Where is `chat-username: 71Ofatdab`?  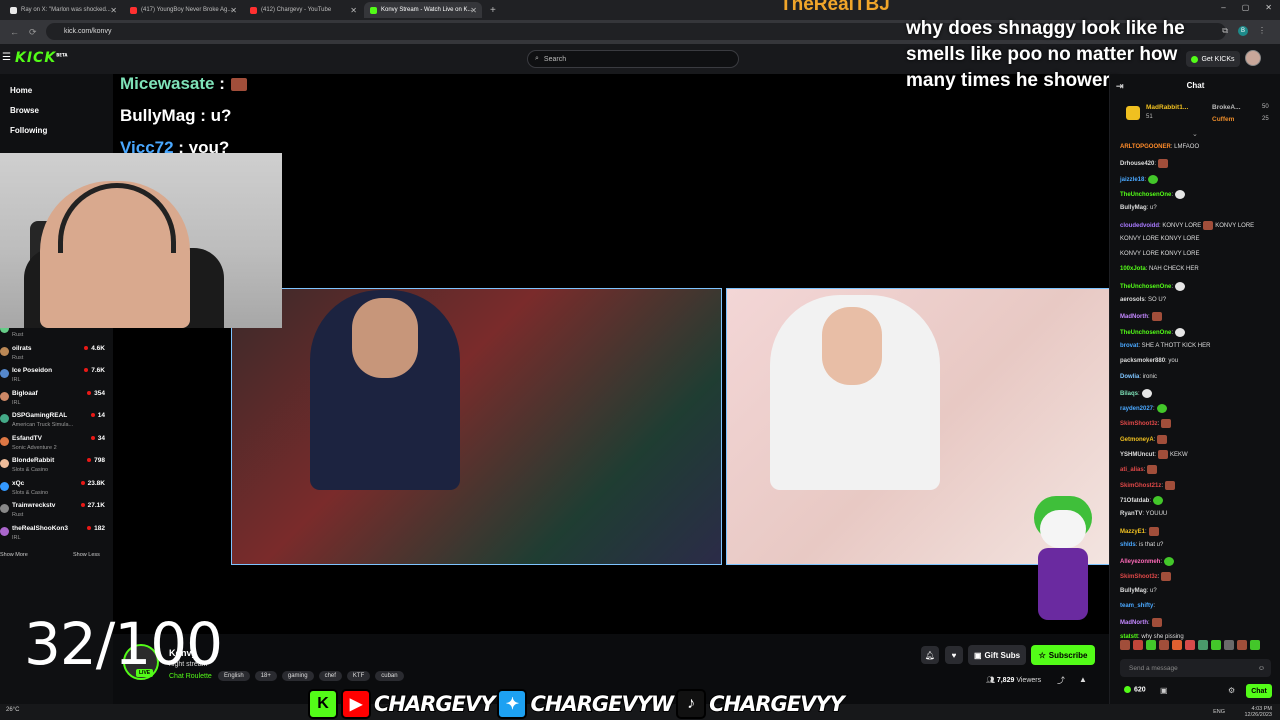 chat-username: 71Ofatdab is located at coordinates (1134, 501).